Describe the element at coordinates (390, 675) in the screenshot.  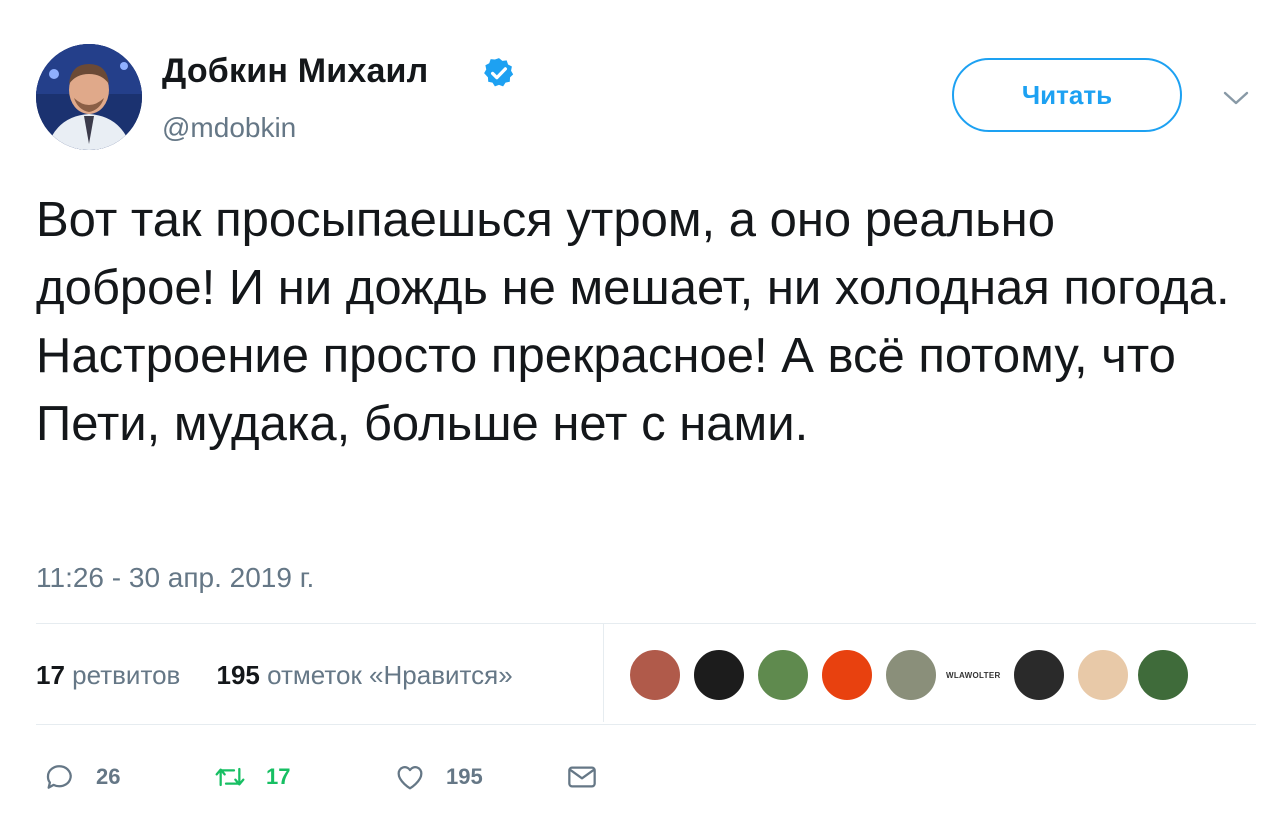
I see `likes-label: отметок «Нравится»` at that location.